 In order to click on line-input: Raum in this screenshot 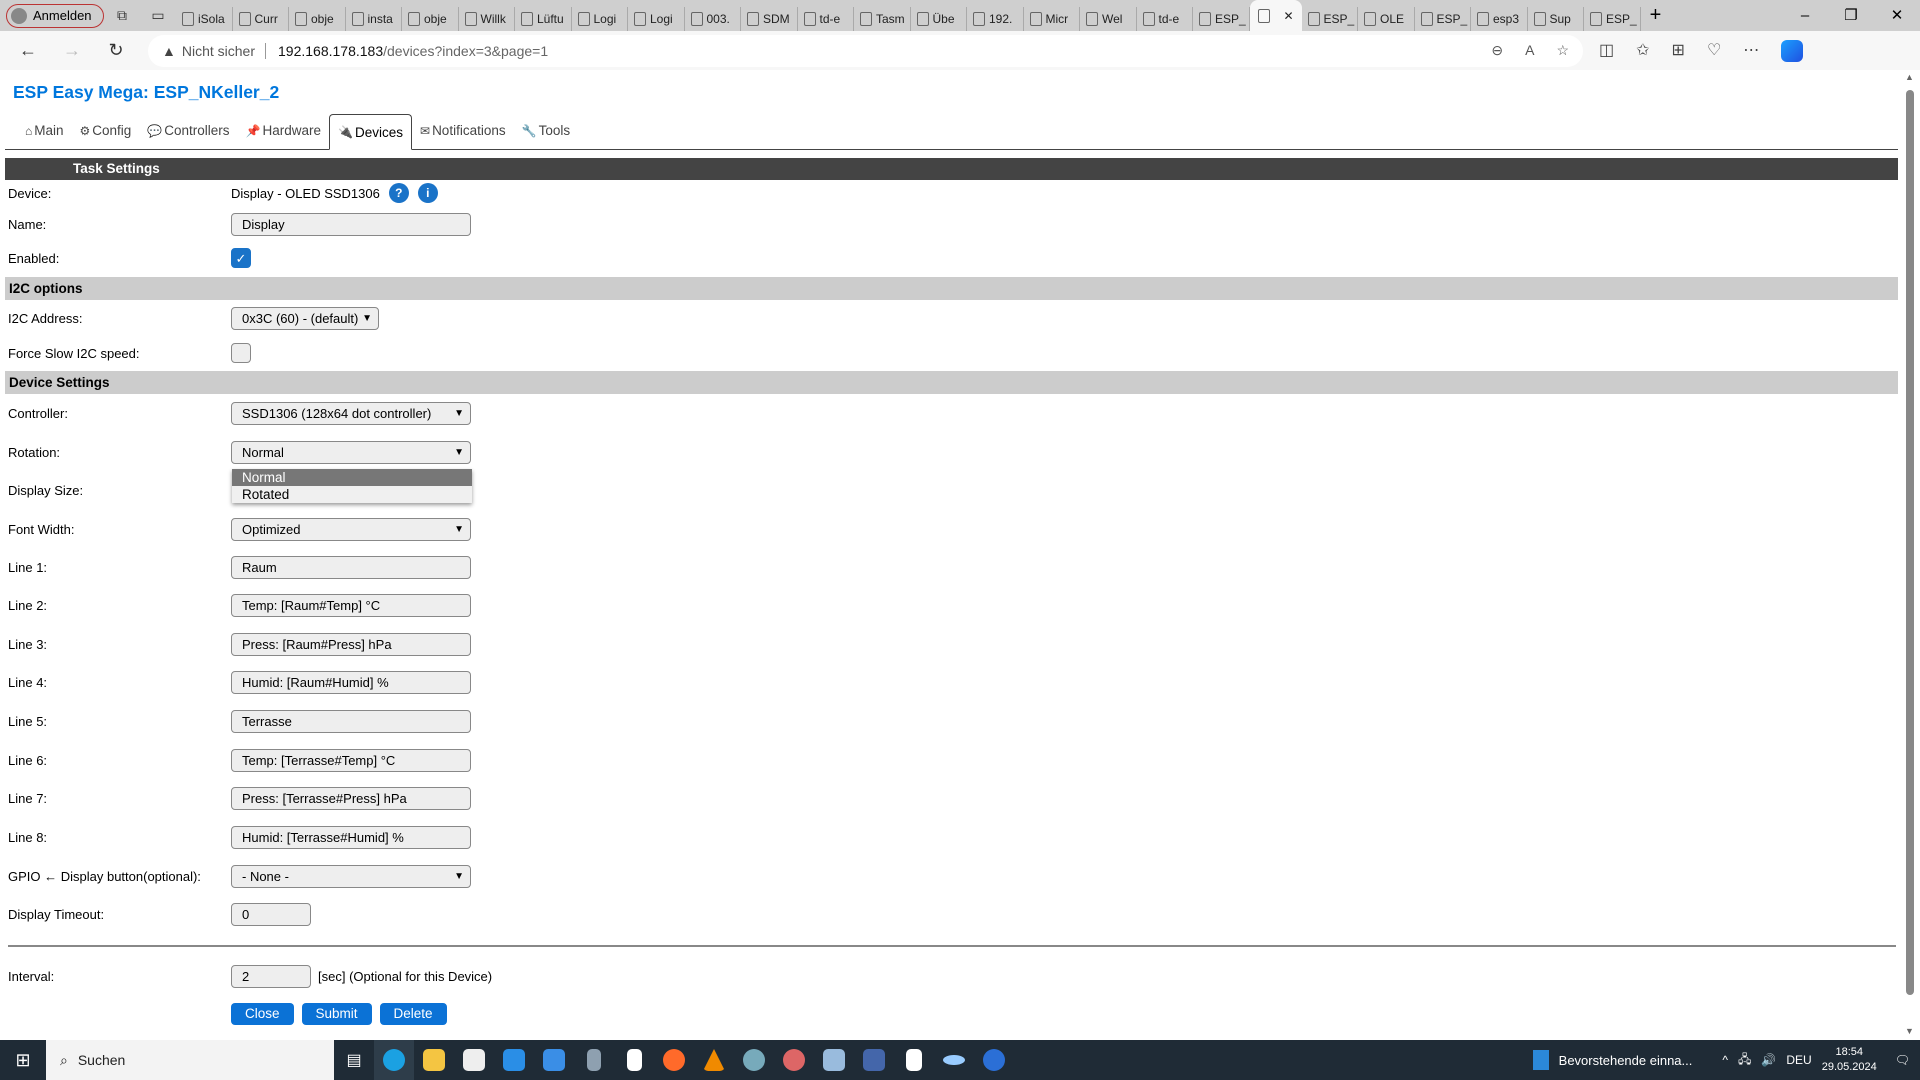, I will do `click(351, 567)`.